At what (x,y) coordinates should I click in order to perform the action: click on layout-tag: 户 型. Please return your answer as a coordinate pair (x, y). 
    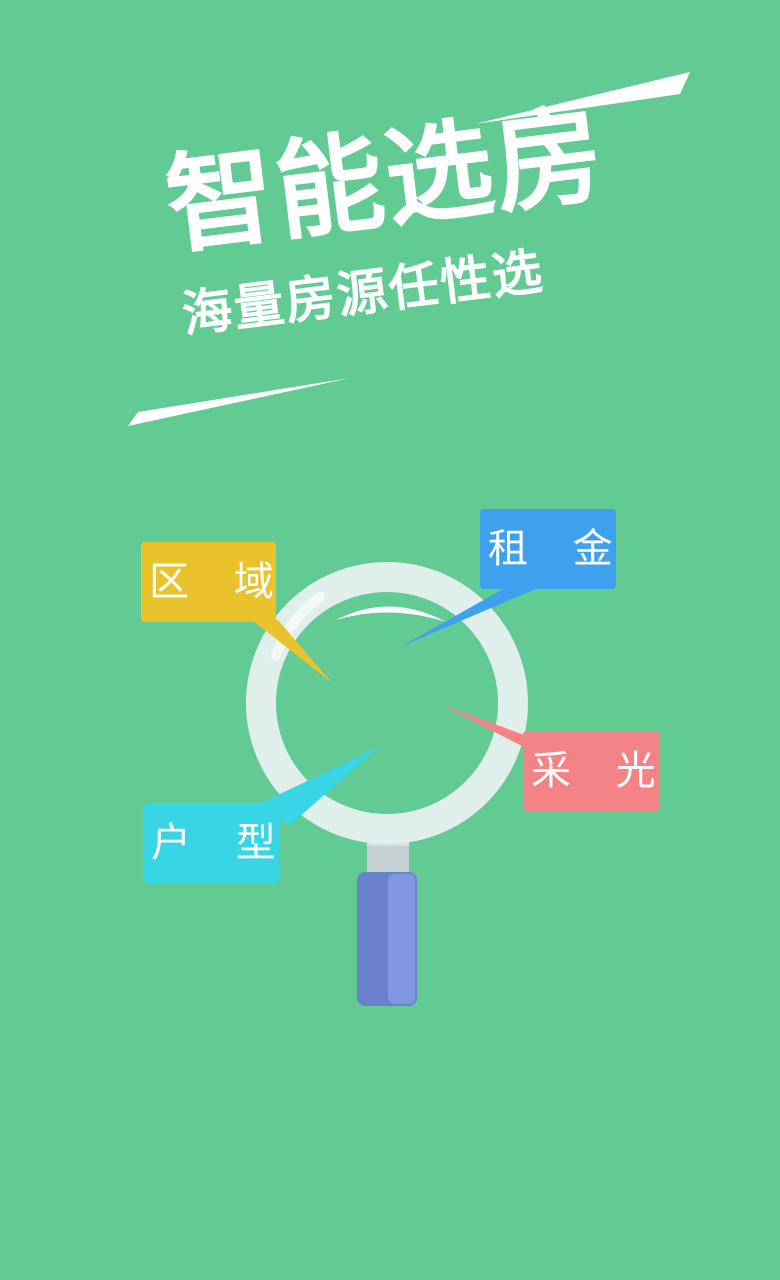
    Looking at the image, I should click on (211, 843).